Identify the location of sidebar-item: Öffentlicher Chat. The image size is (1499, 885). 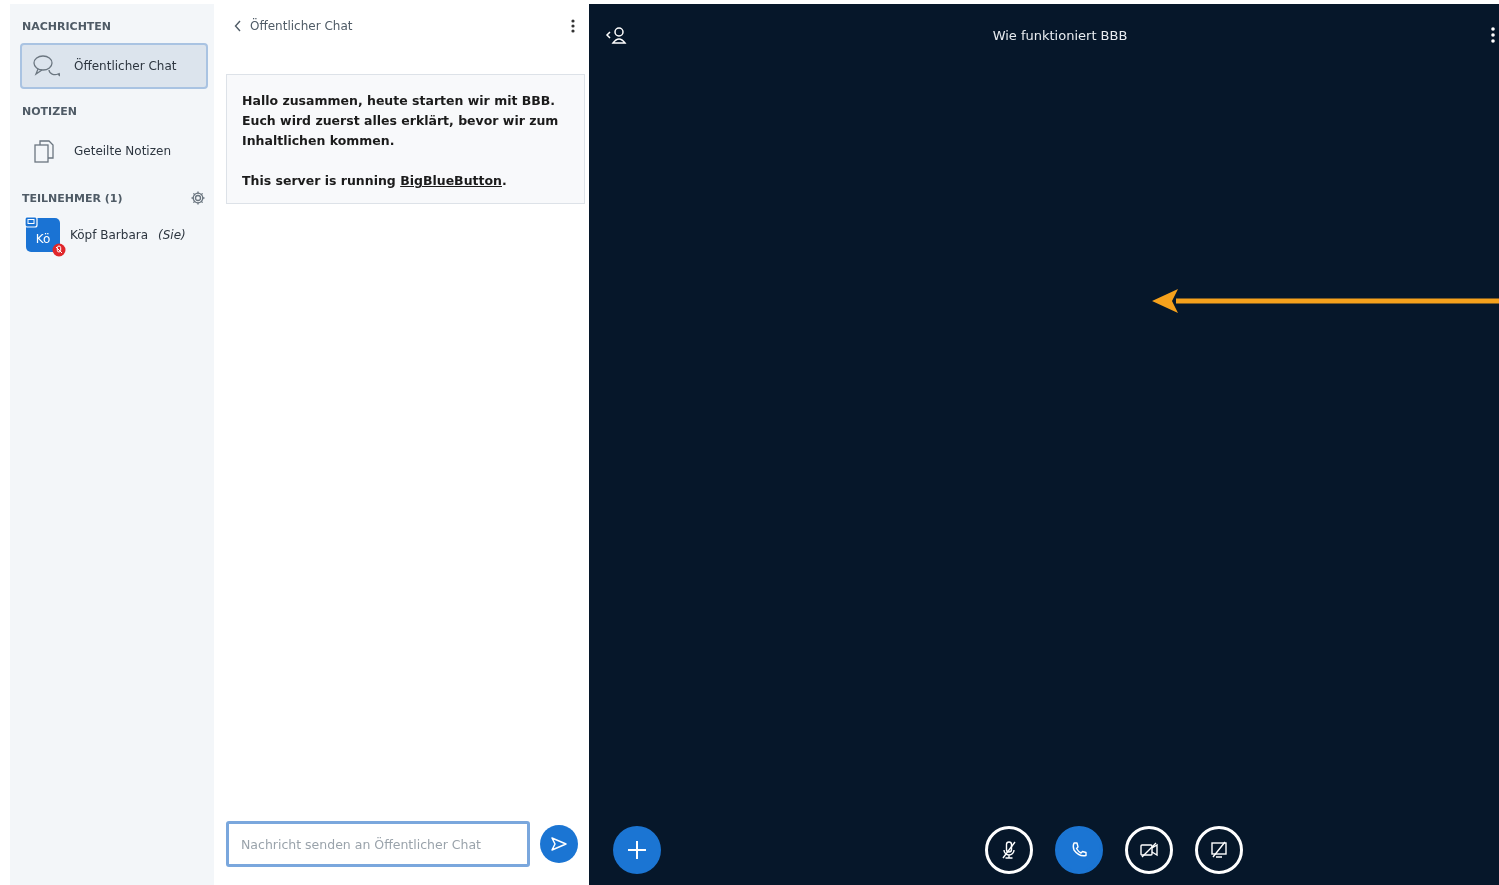
(114, 66).